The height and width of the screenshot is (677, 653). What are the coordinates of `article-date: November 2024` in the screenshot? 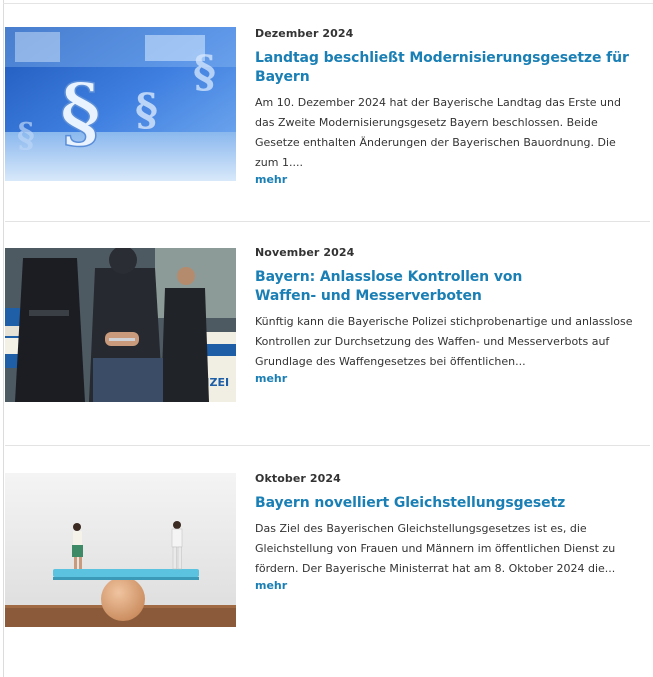 It's located at (305, 252).